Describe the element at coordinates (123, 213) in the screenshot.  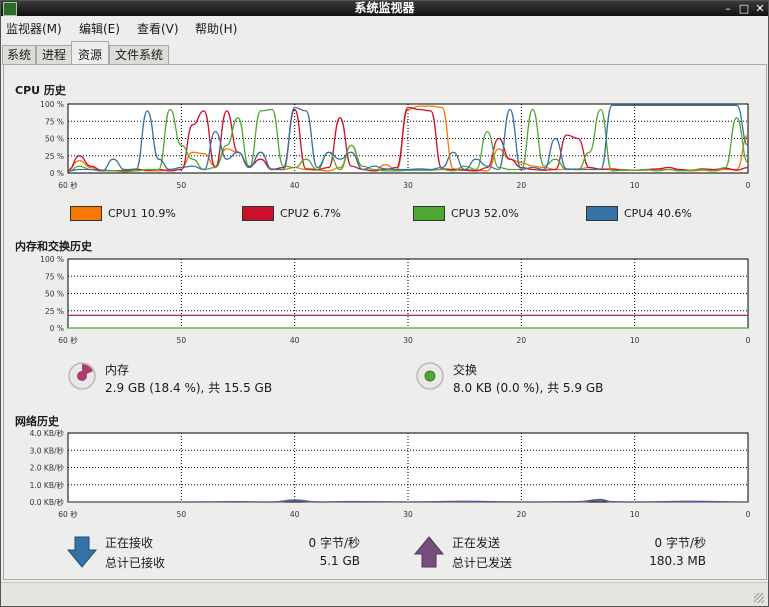
I see `cpu1-label: CPU1` at that location.